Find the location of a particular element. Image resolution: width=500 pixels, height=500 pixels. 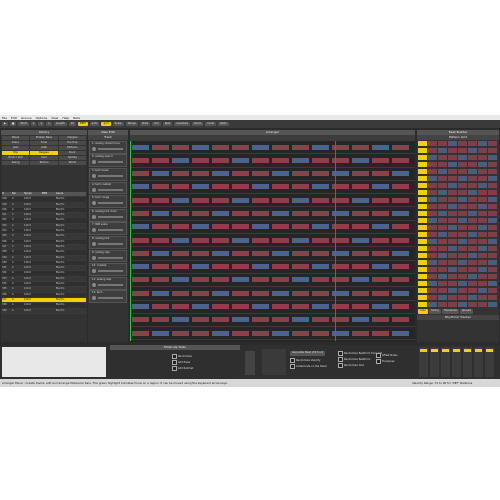

track-row: 5: tech conga is located at coordinates (108, 201).